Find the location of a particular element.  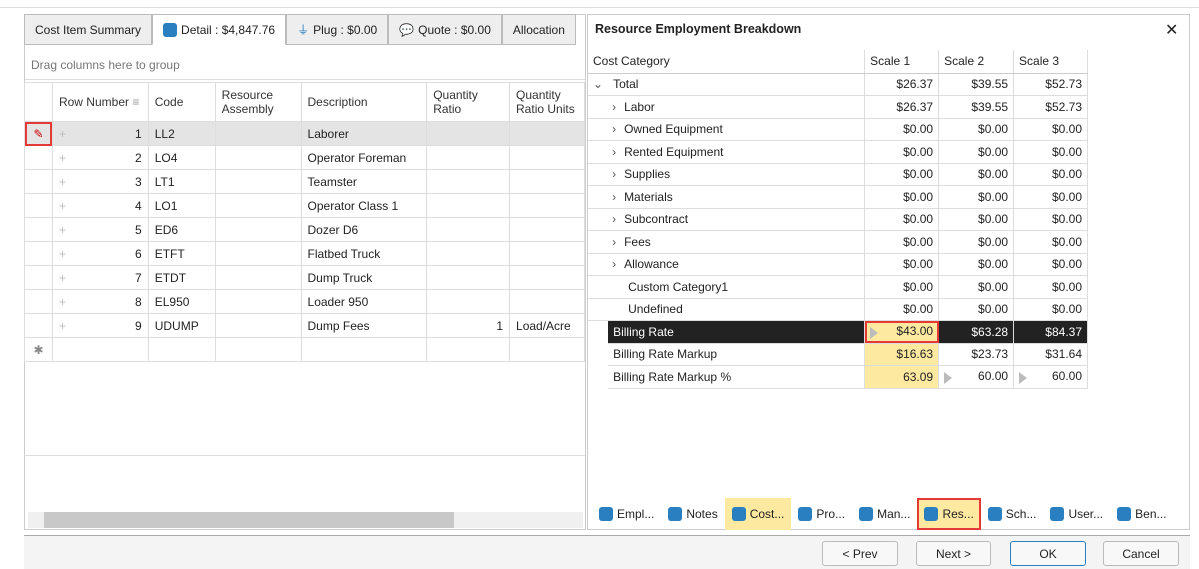

code-cell: UDUMP is located at coordinates (181, 325).